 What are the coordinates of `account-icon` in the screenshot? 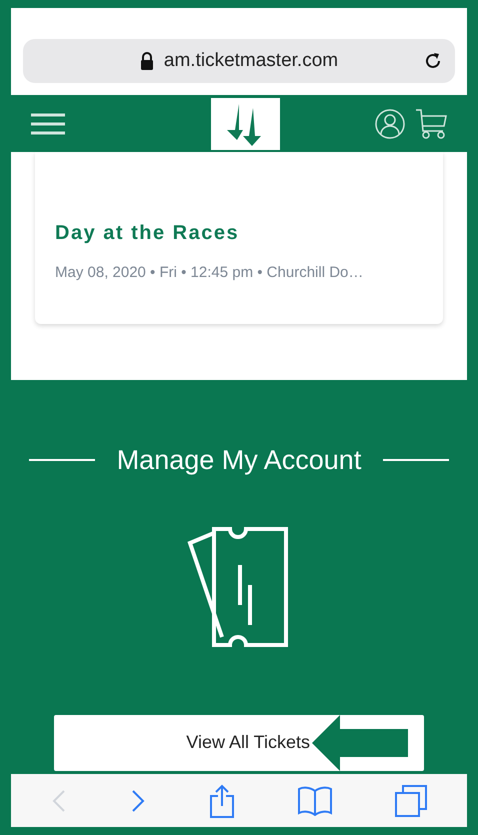 It's located at (390, 123).